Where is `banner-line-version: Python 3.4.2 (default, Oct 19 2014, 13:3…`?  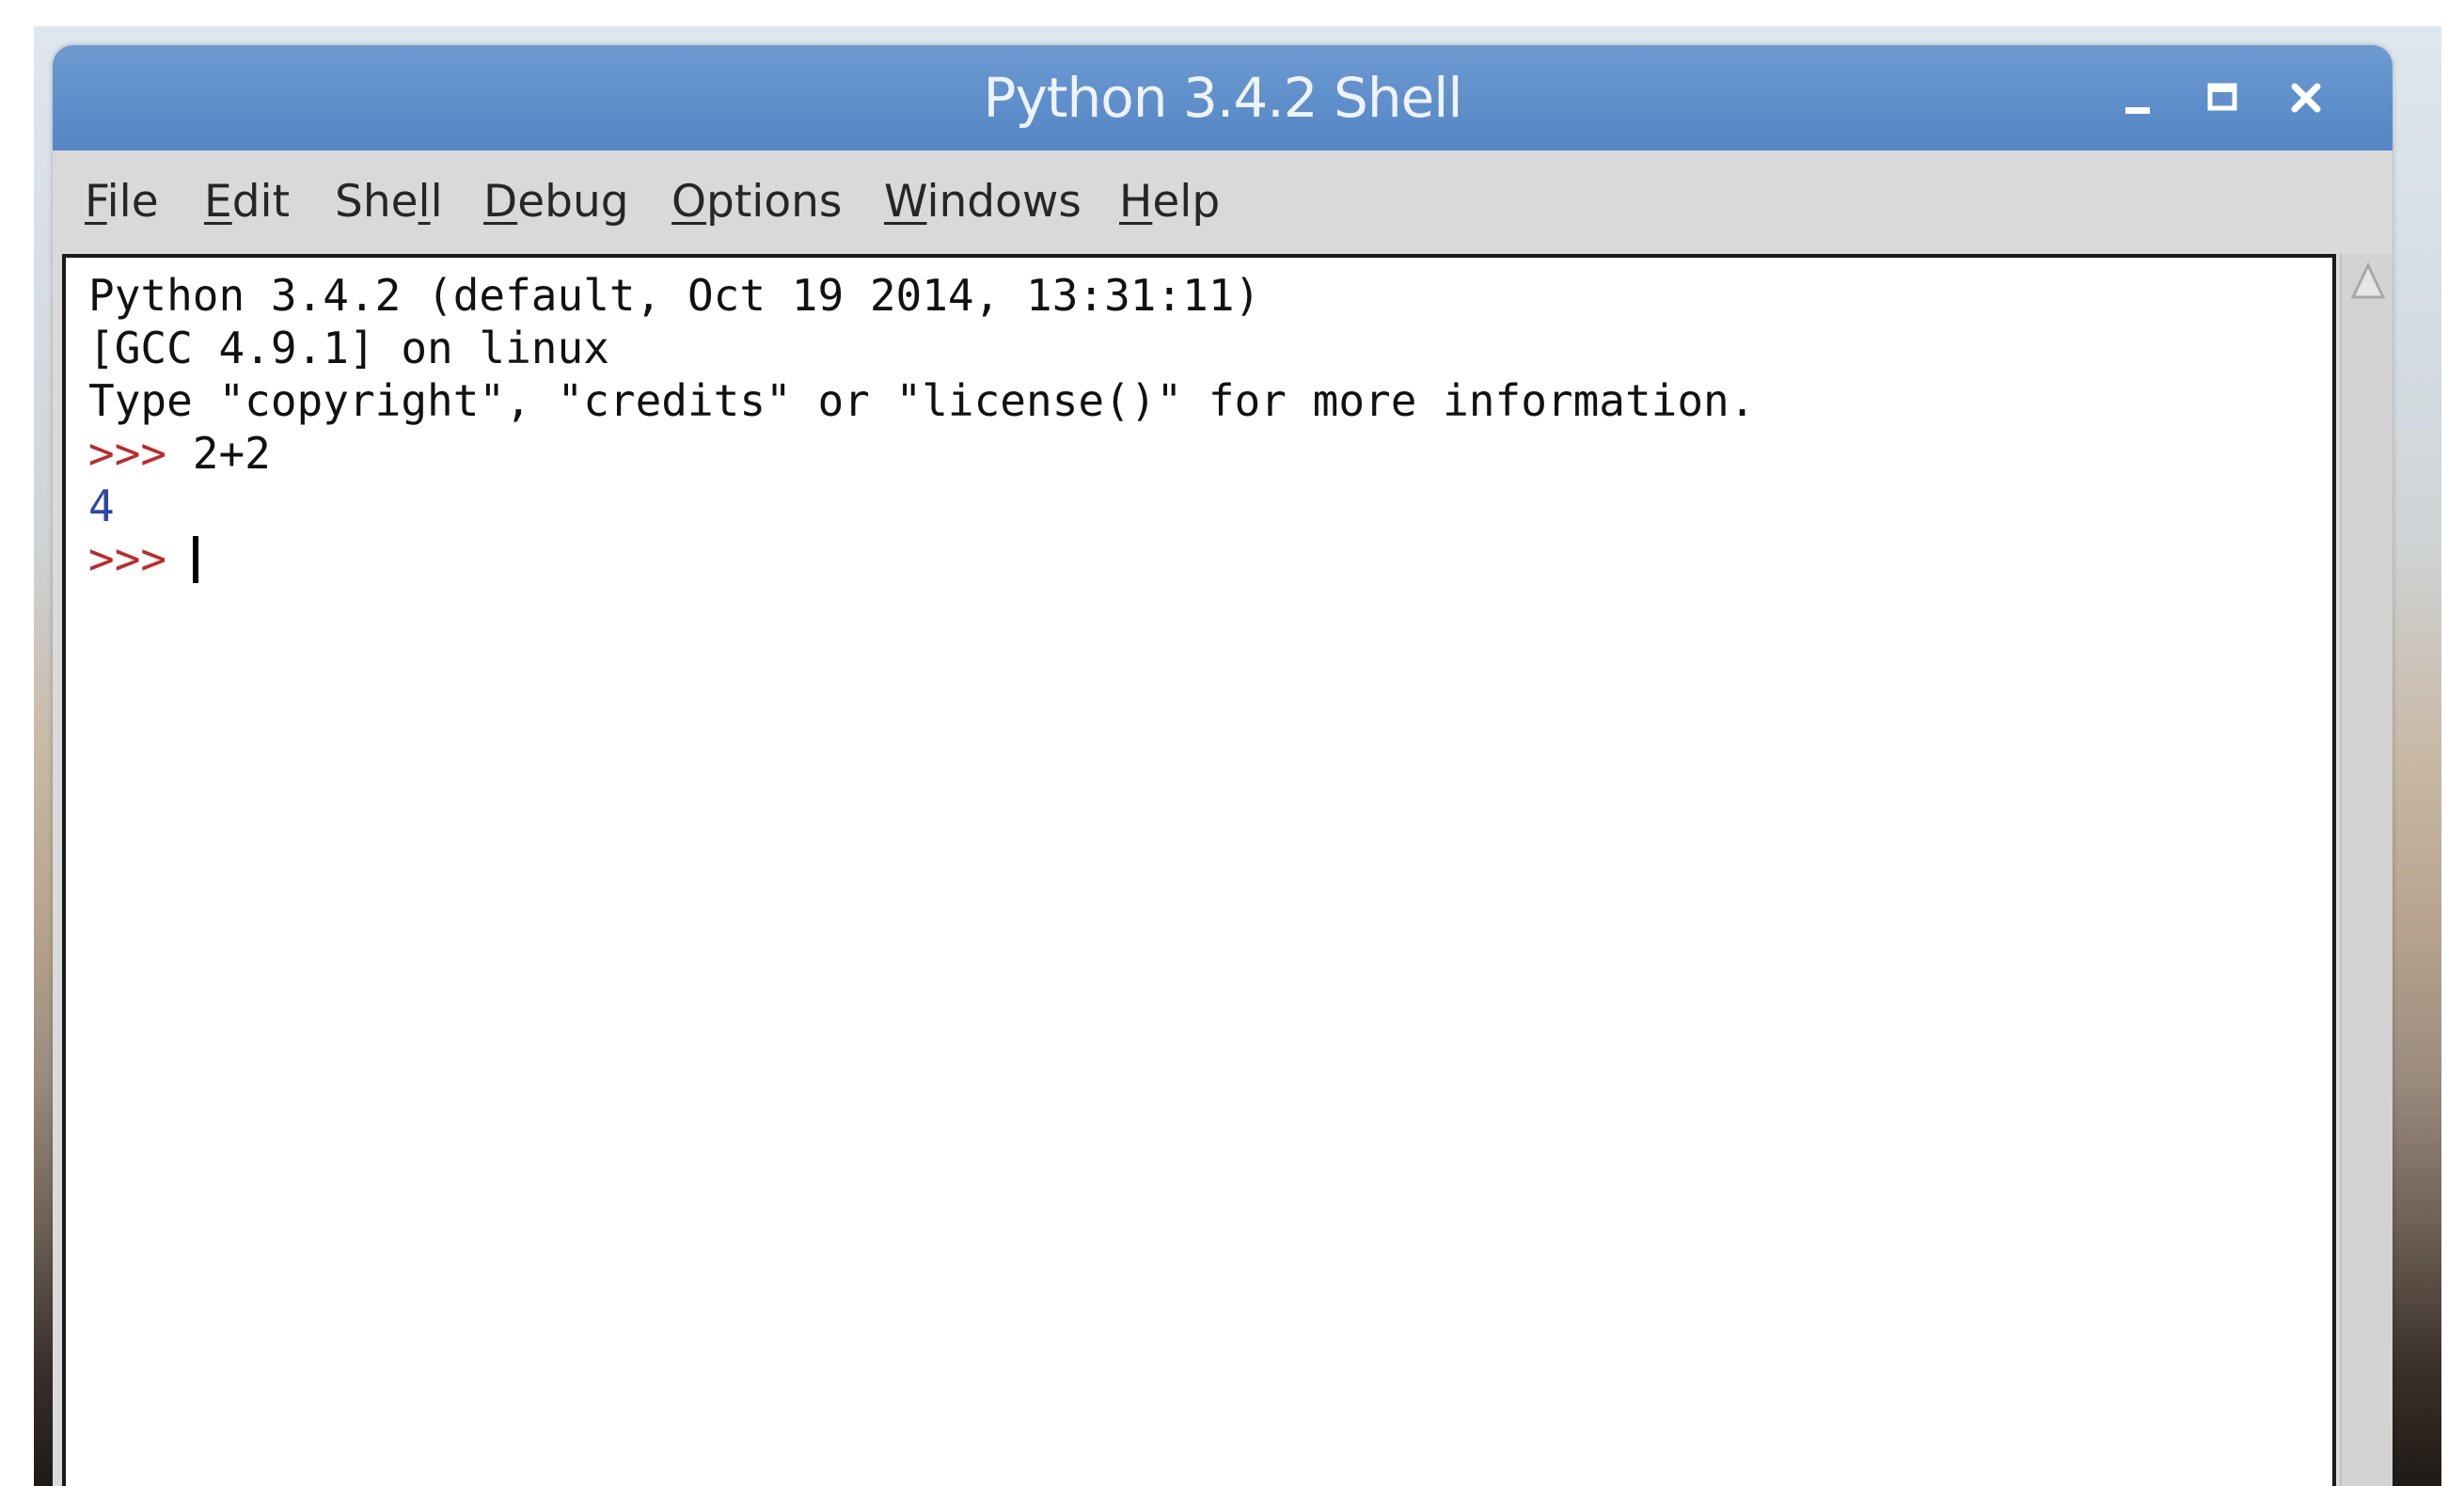 banner-line-version: Python 3.4.2 (default, Oct 19 2014, 13:3… is located at coordinates (674, 296).